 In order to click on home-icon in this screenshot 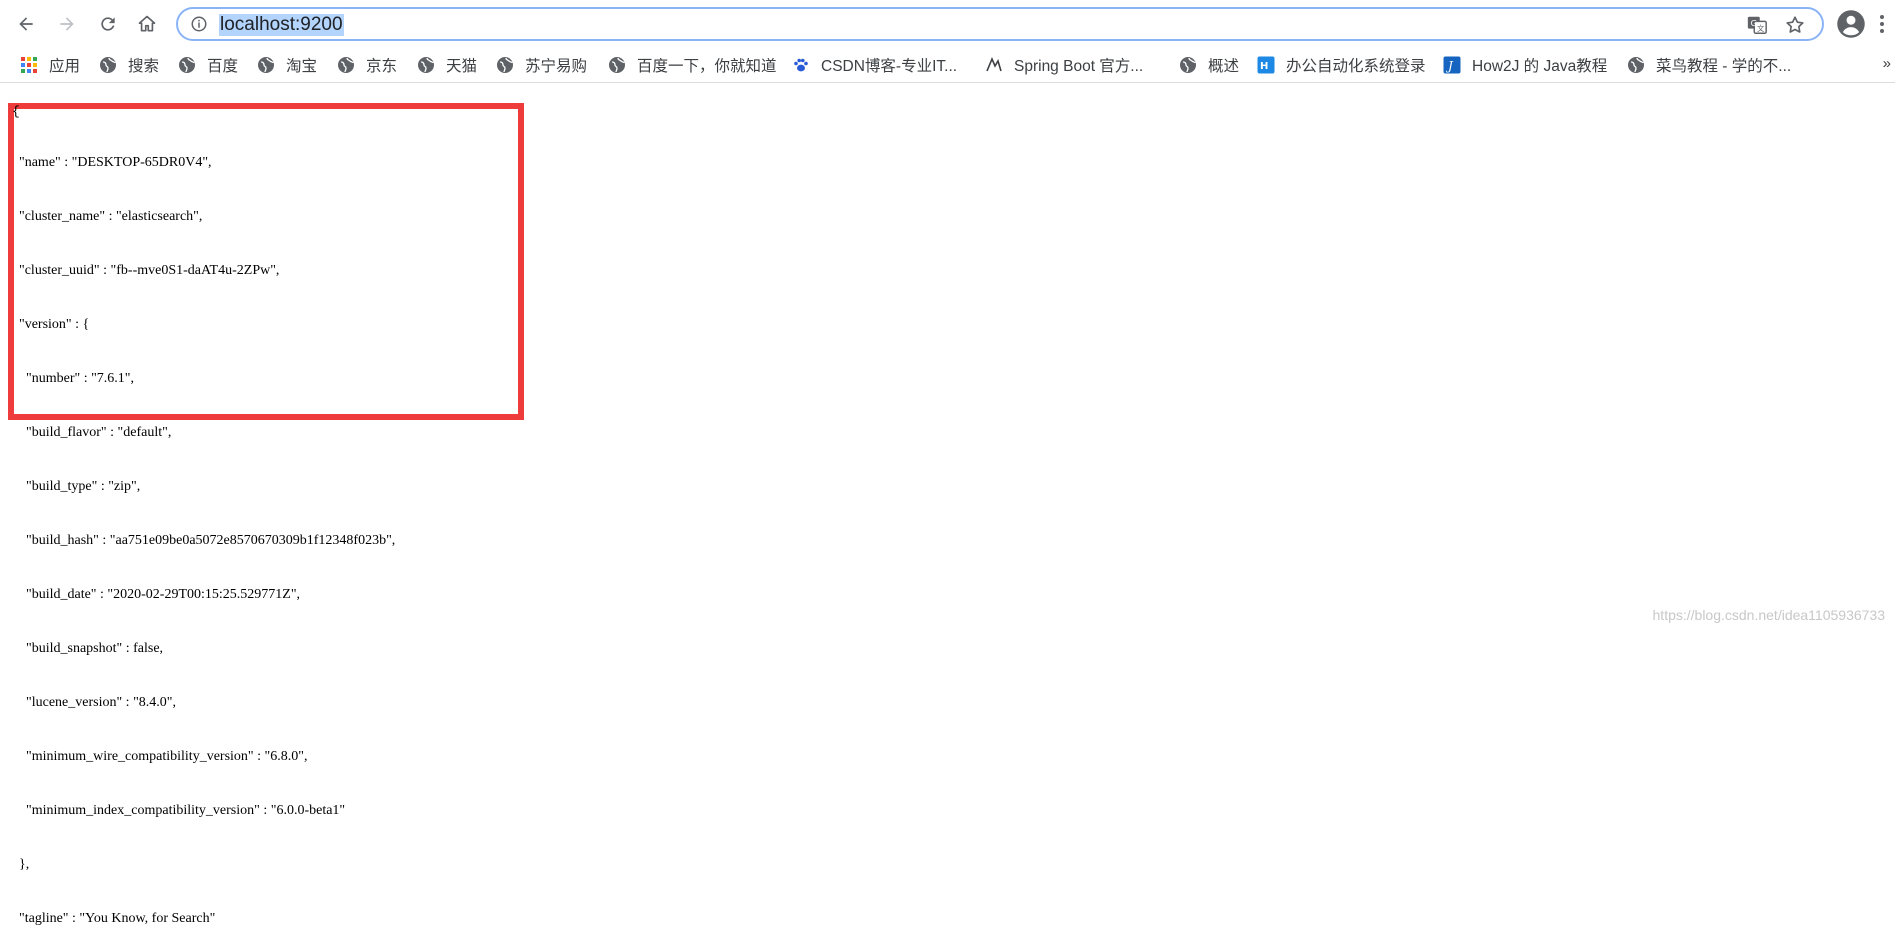, I will do `click(147, 23)`.